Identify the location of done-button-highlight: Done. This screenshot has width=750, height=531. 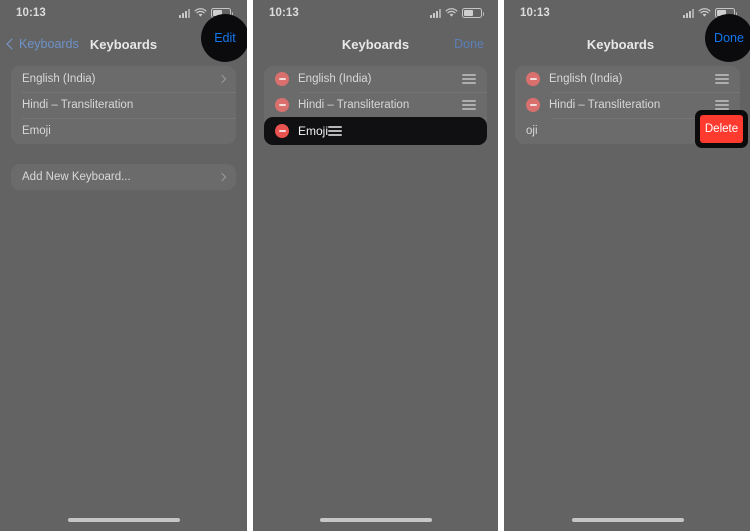
(727, 38).